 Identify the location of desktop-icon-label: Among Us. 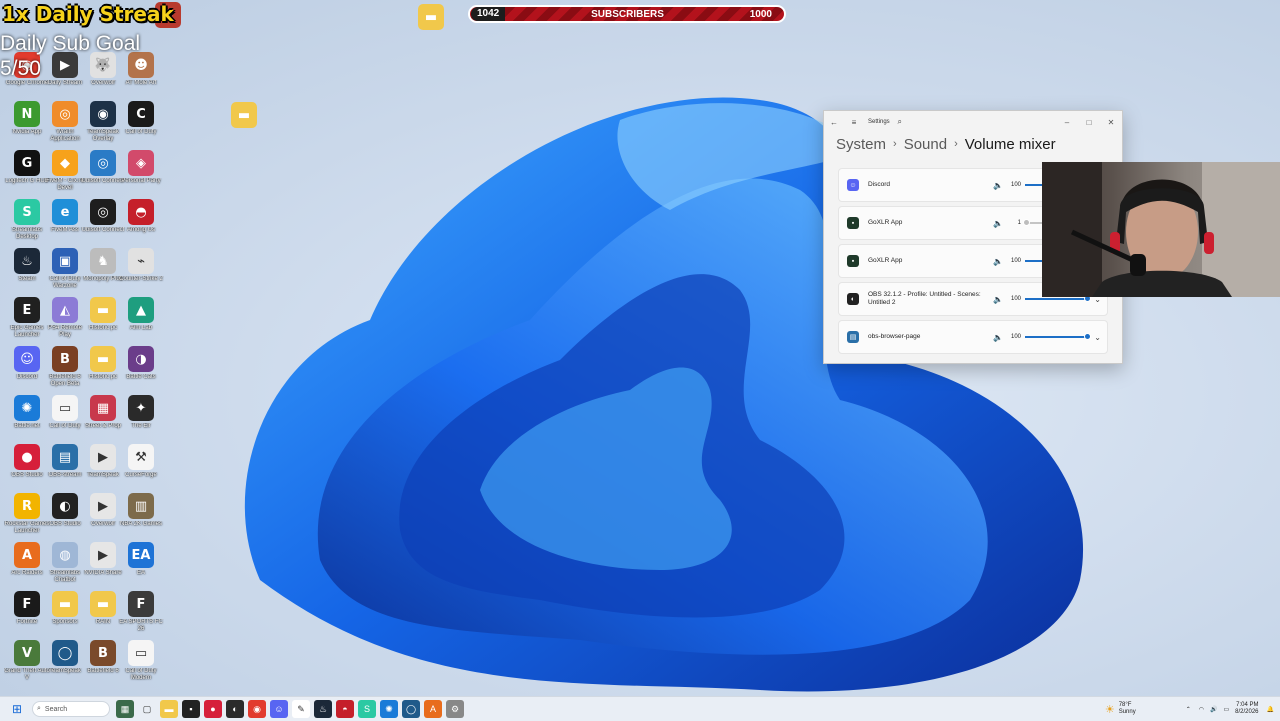
(140, 230).